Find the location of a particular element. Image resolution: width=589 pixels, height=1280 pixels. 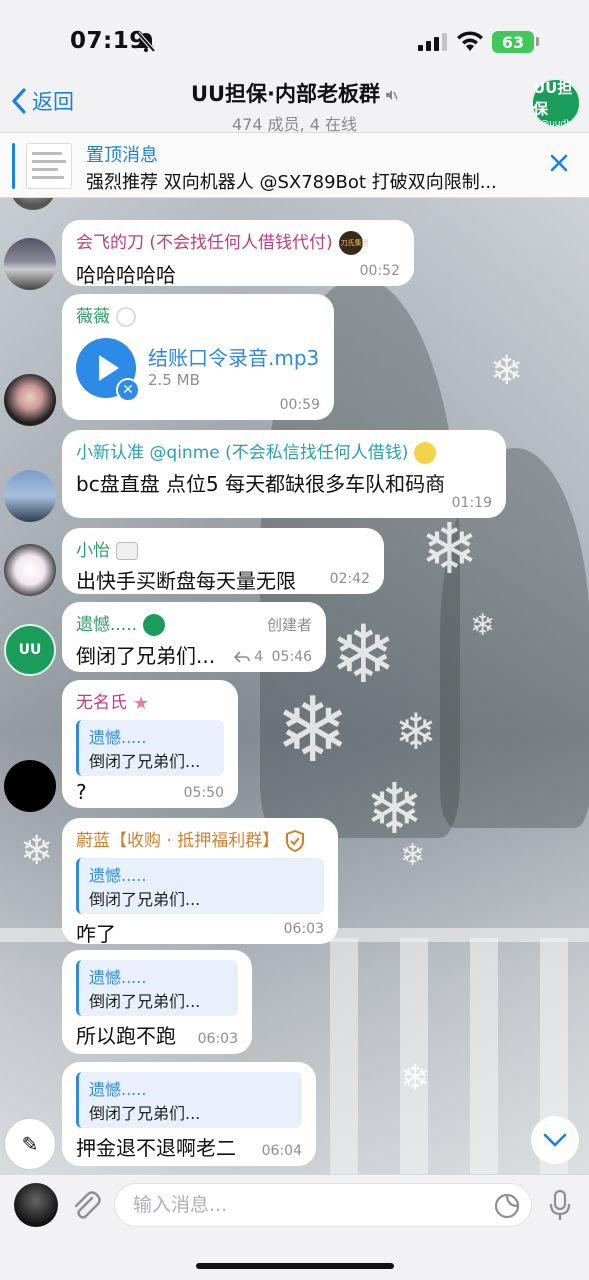

silent-bell-icon is located at coordinates (146, 42).